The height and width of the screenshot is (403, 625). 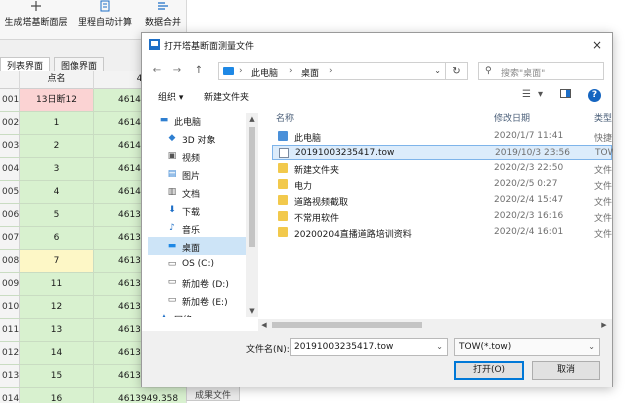 I want to click on row-index: 004, so click(x=10, y=169).